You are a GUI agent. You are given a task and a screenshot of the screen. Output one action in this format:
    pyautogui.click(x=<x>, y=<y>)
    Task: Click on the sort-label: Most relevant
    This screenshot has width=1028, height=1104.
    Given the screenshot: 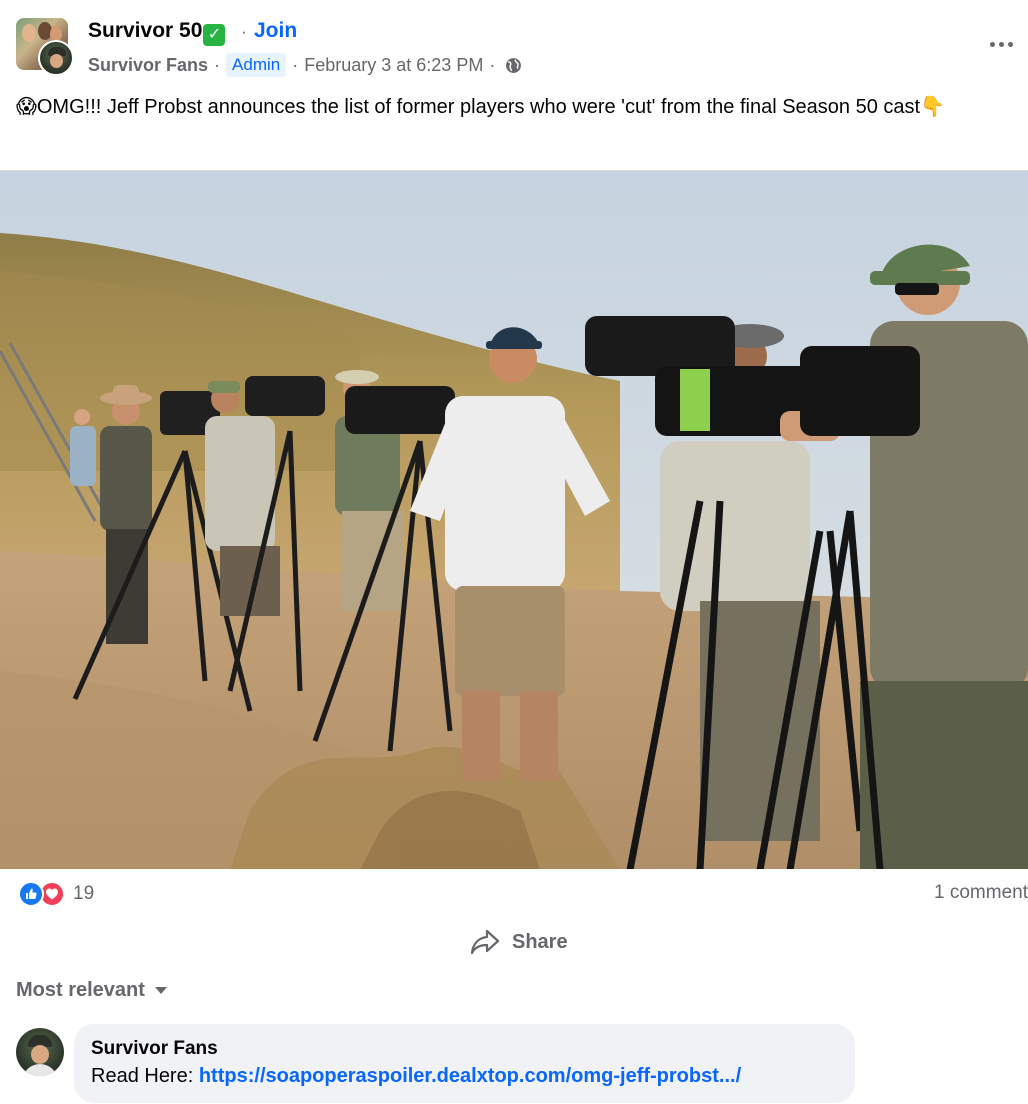 What is the action you would take?
    pyautogui.click(x=80, y=990)
    